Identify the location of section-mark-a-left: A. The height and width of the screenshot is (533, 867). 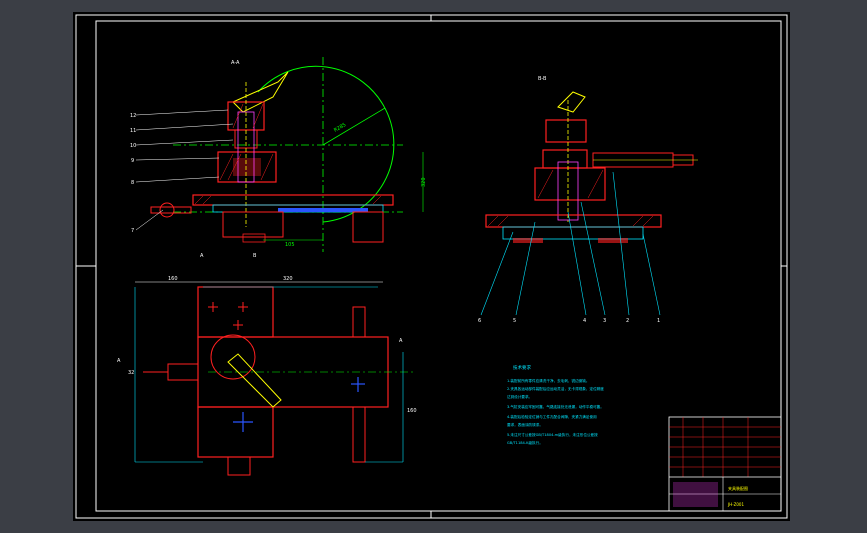
(119, 361).